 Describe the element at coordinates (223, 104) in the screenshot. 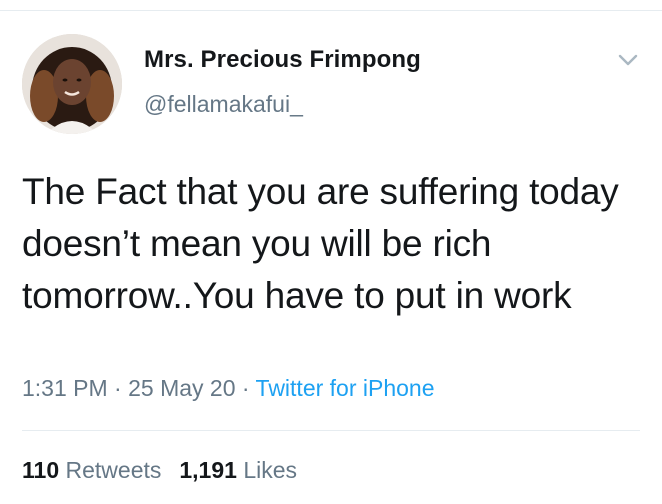

I see `author-handle: @fellamakafui_` at that location.